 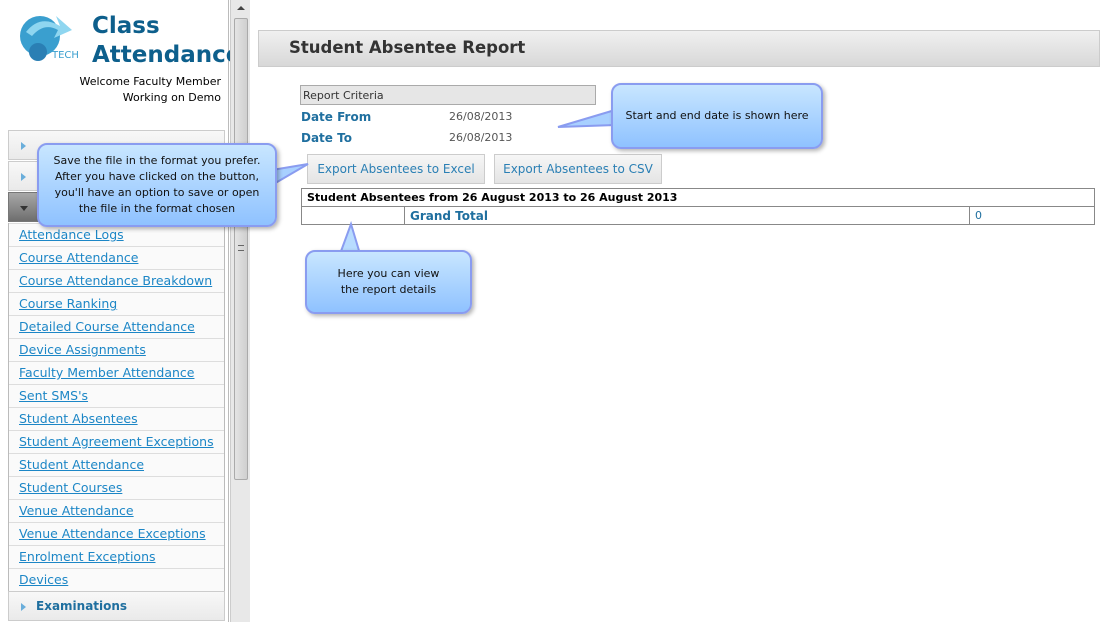 What do you see at coordinates (116, 326) in the screenshot?
I see `sidebar-link: Detailed Course Attendance` at bounding box center [116, 326].